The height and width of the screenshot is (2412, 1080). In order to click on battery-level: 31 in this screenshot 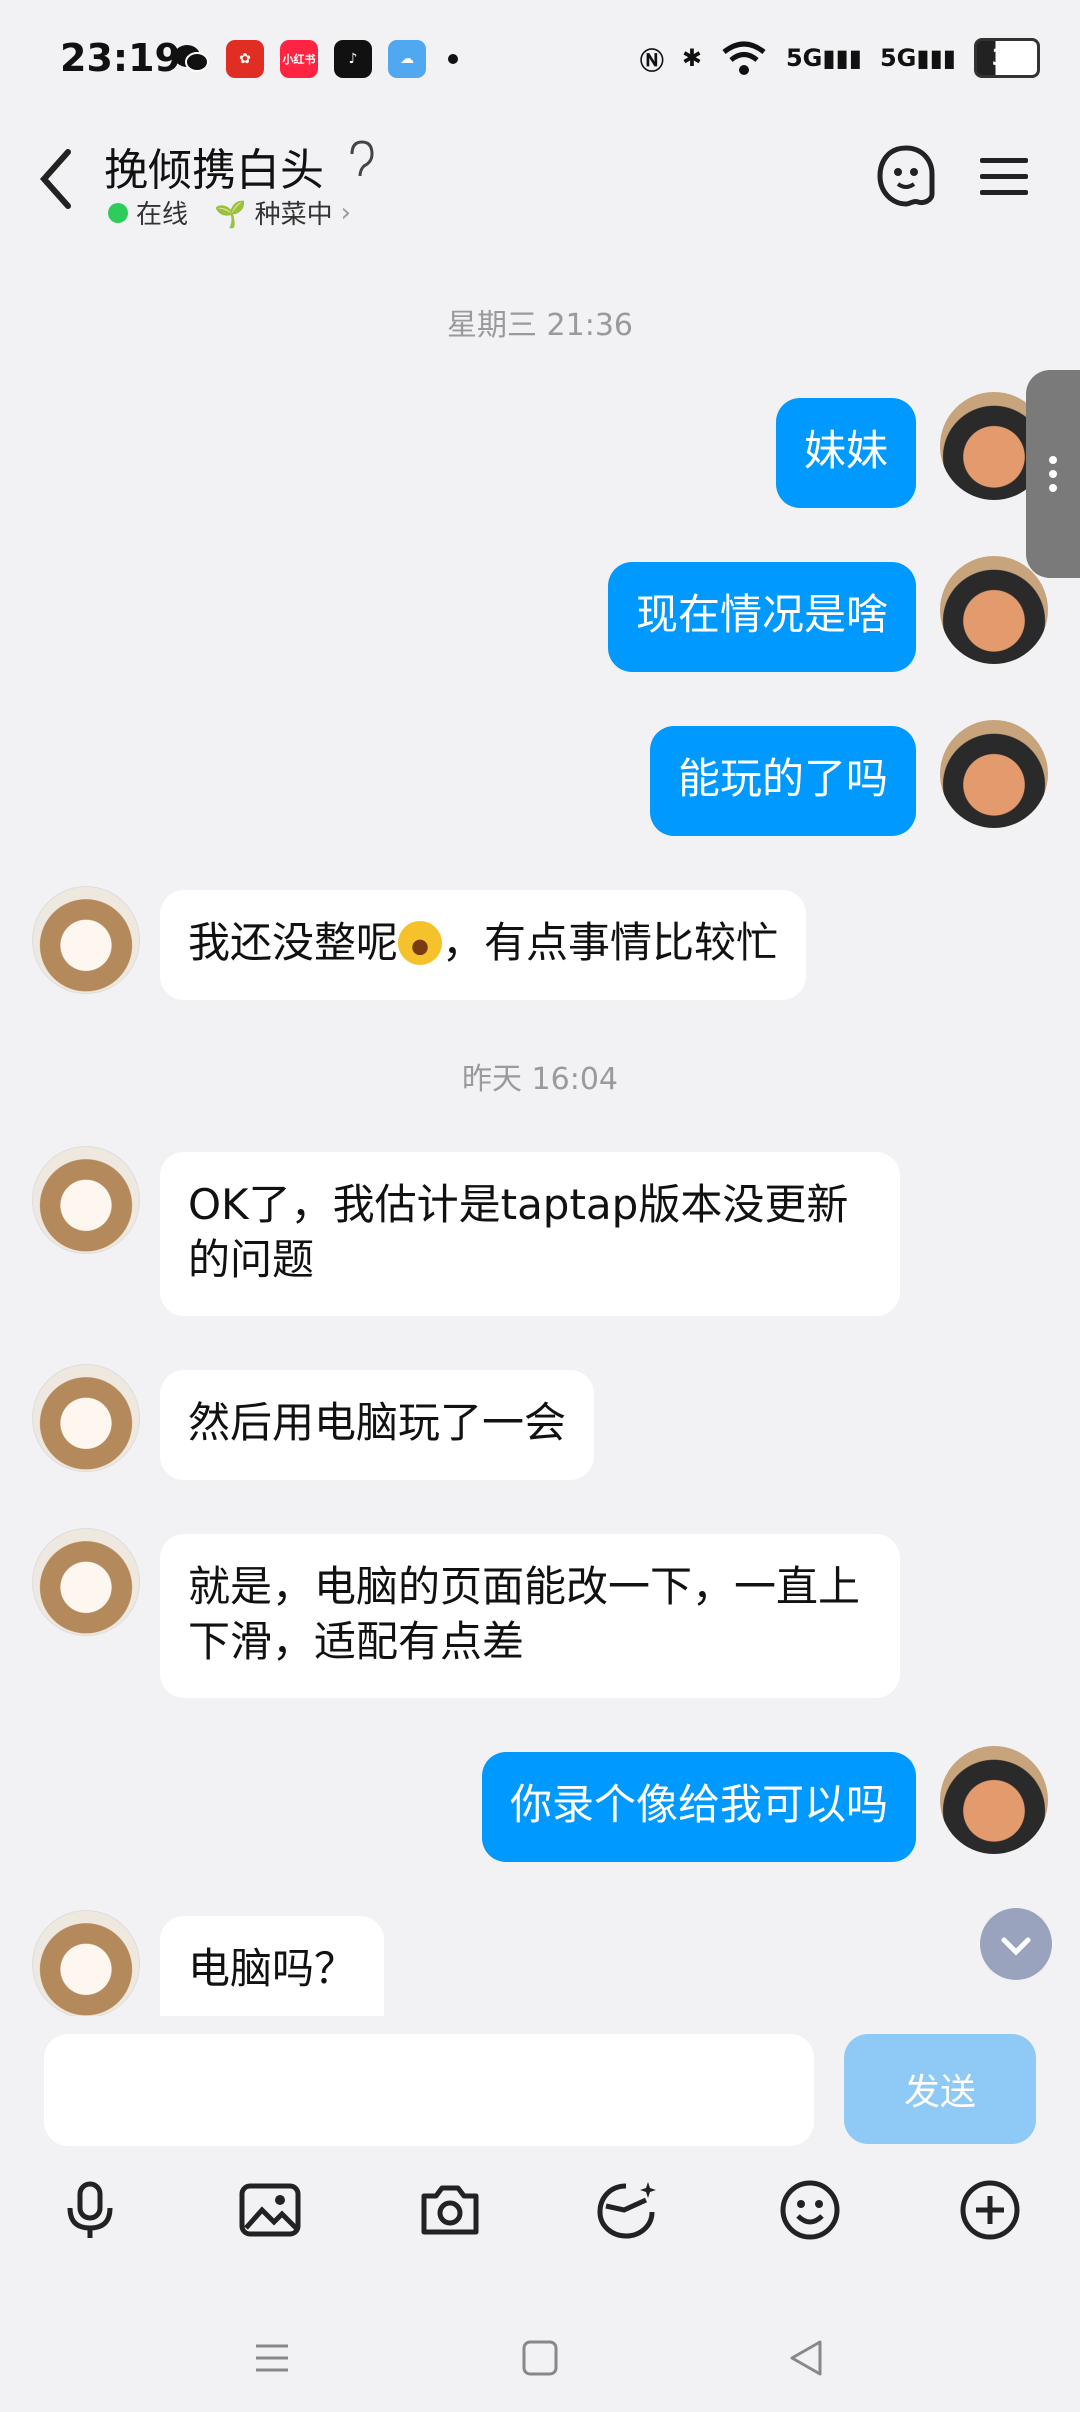, I will do `click(1007, 58)`.